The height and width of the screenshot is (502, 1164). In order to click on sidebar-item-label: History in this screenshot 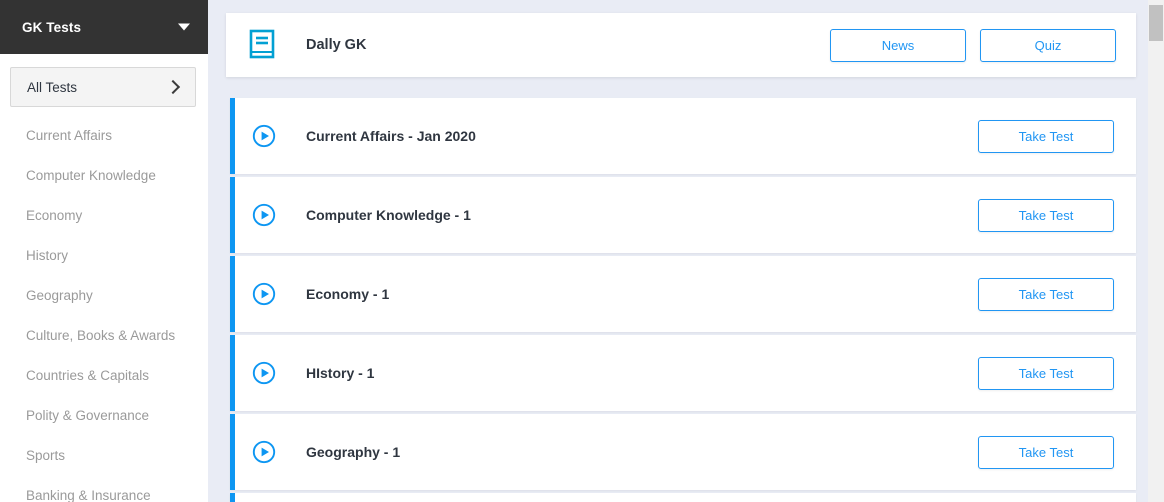, I will do `click(47, 255)`.